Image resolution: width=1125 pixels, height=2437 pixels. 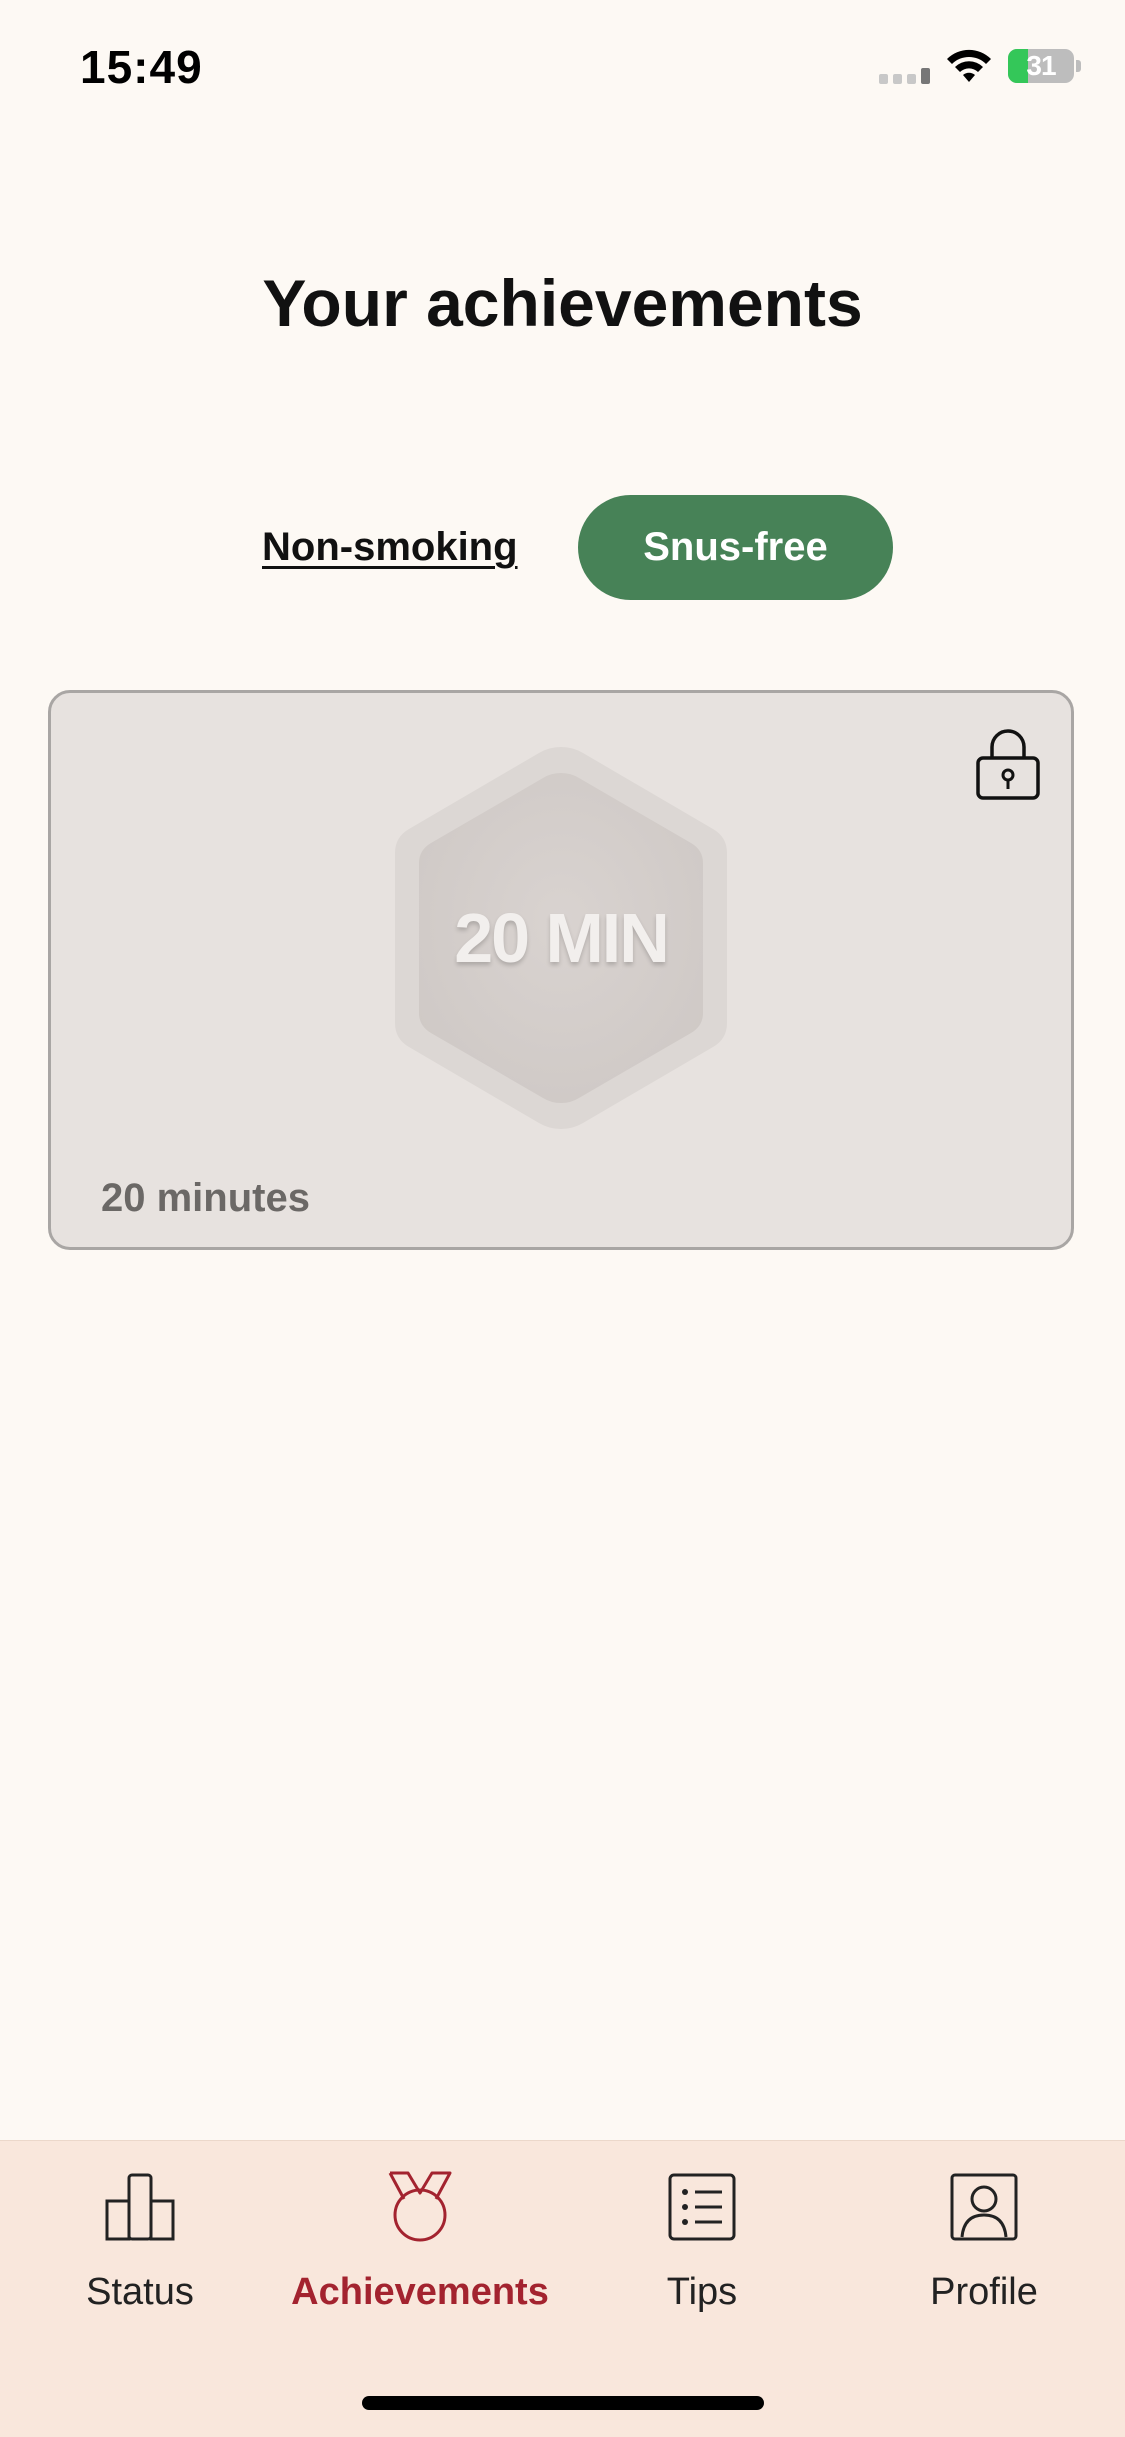 I want to click on profile-icon, so click(x=984, y=2207).